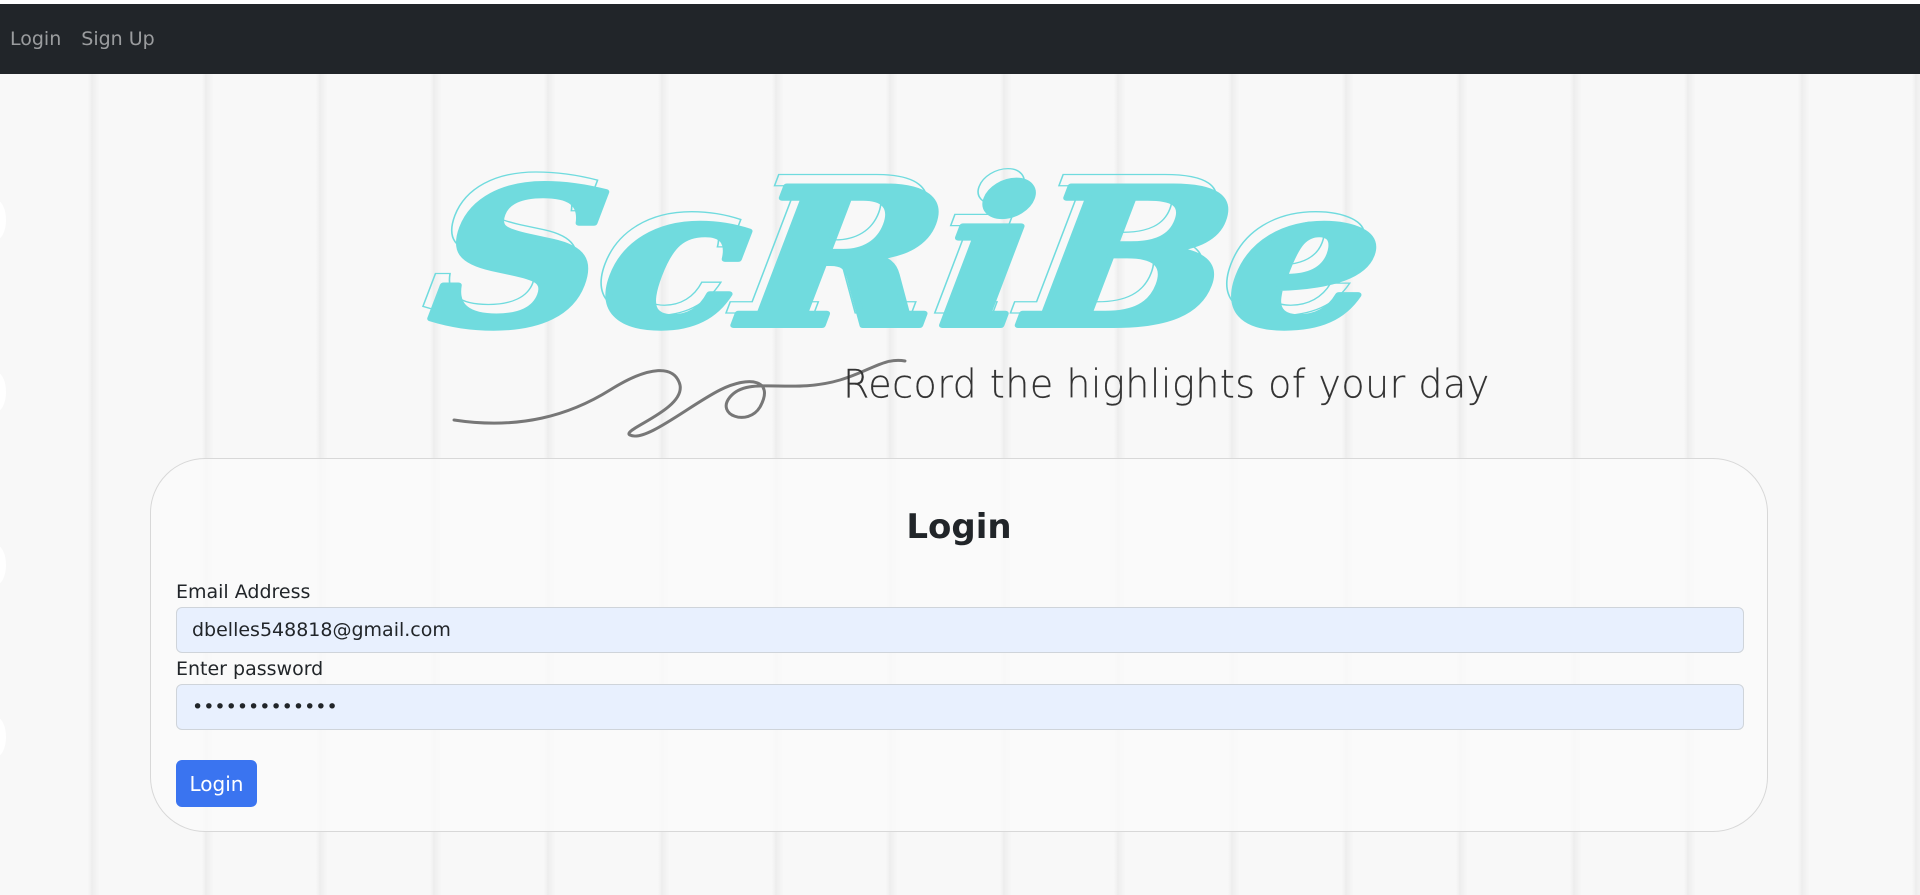 This screenshot has width=1920, height=895. Describe the element at coordinates (1166, 384) in the screenshot. I see `tagline: Record the highlights of your day` at that location.